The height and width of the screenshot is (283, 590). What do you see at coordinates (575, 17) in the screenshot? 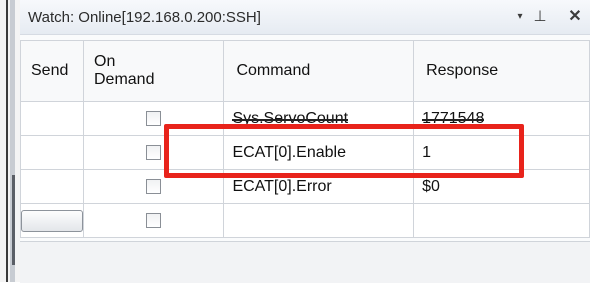
I see `close-icon: ✕` at bounding box center [575, 17].